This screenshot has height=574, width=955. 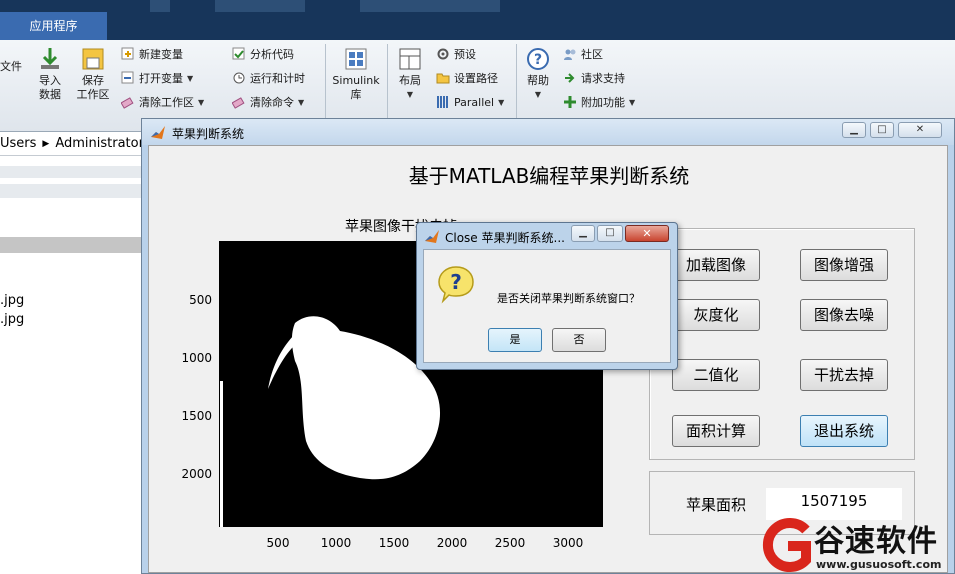 What do you see at coordinates (336, 543) in the screenshot?
I see `x-tick-label: 1000` at bounding box center [336, 543].